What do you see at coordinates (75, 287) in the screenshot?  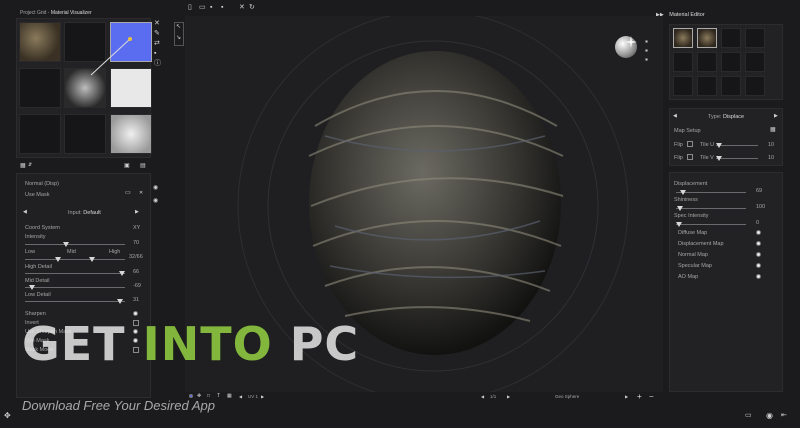 I see `mid-detail-slider` at bounding box center [75, 287].